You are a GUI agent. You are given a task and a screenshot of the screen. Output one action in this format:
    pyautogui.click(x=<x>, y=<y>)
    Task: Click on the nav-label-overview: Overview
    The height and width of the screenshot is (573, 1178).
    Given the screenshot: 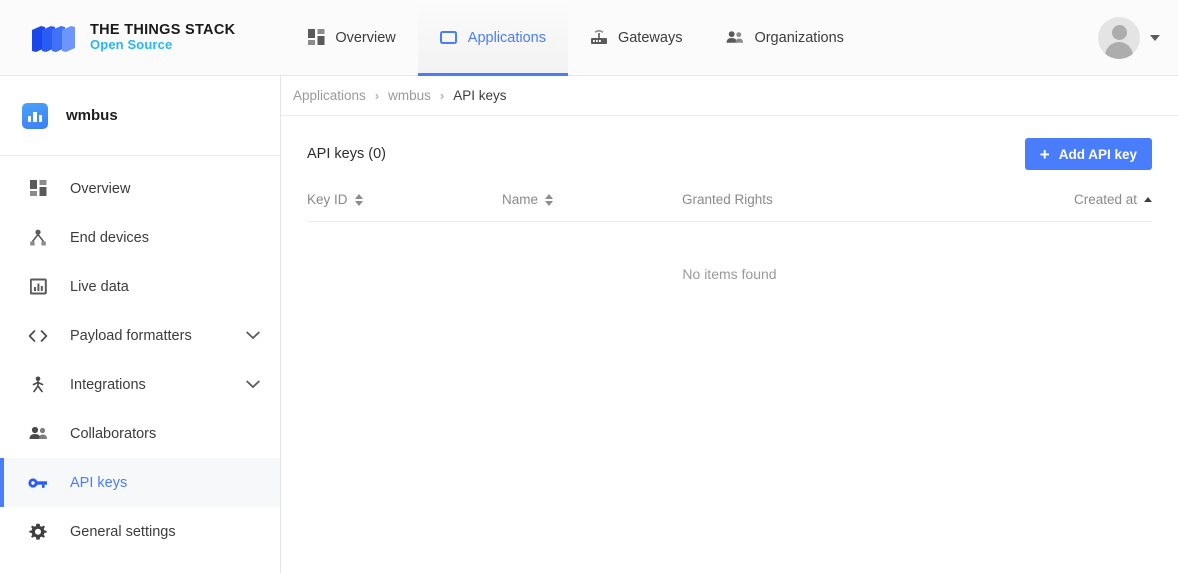 What is the action you would take?
    pyautogui.click(x=365, y=37)
    